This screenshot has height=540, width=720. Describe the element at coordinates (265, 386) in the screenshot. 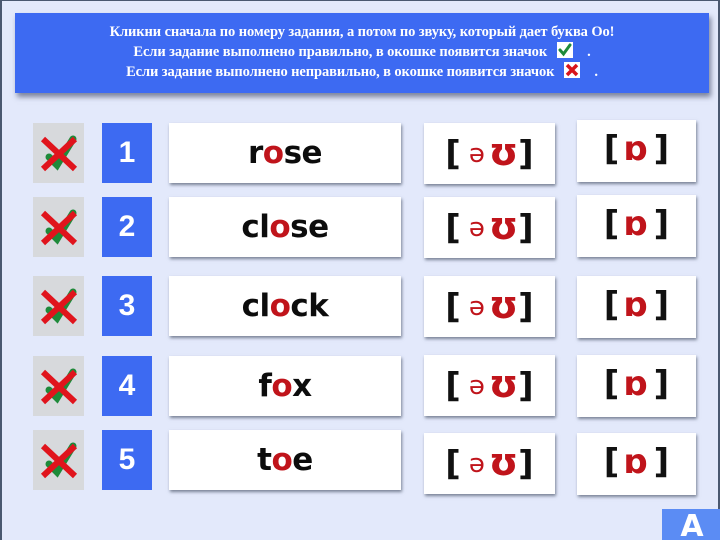

I see `word-part: f` at that location.